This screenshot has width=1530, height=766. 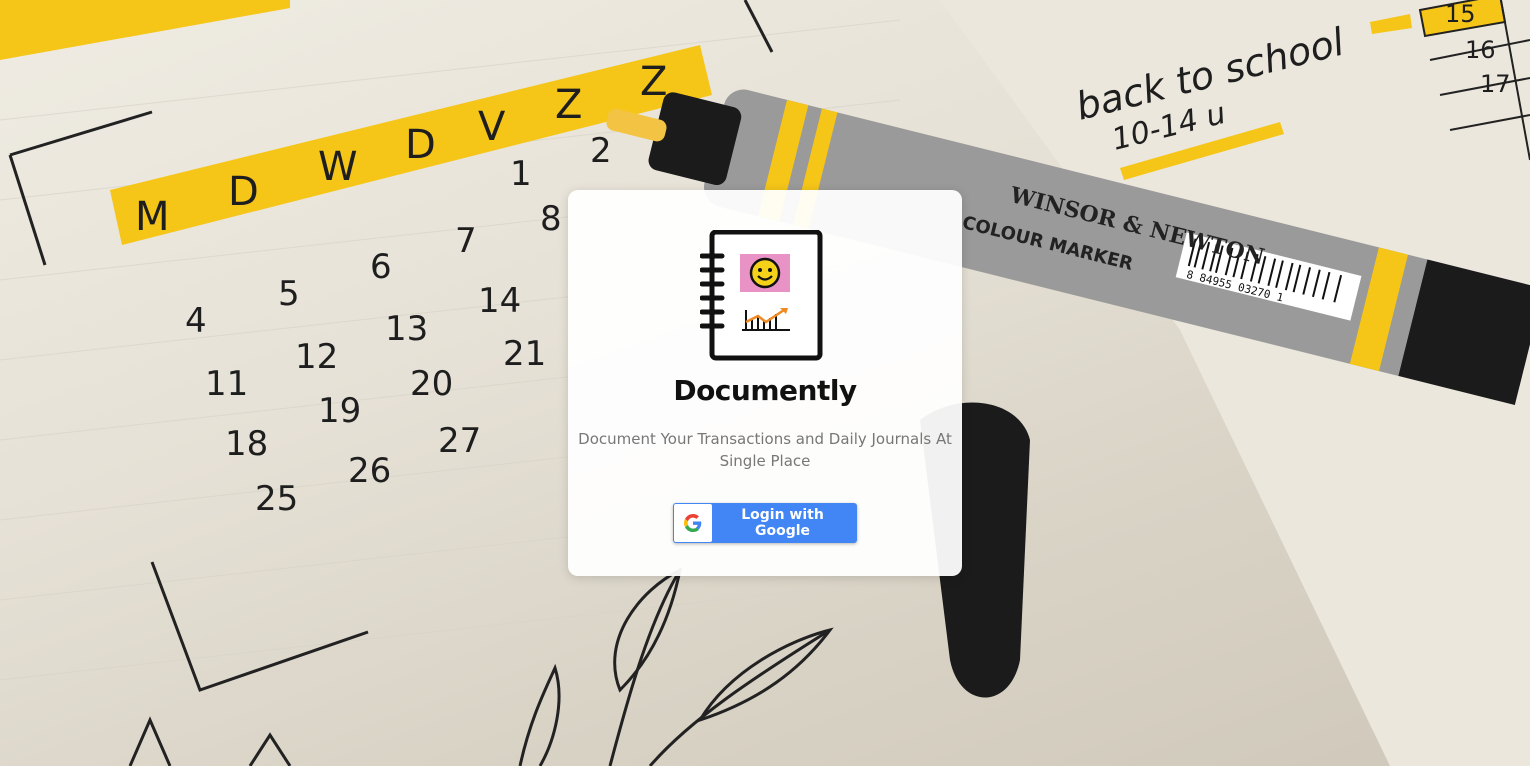 I want to click on date-20: 20, so click(x=431, y=384).